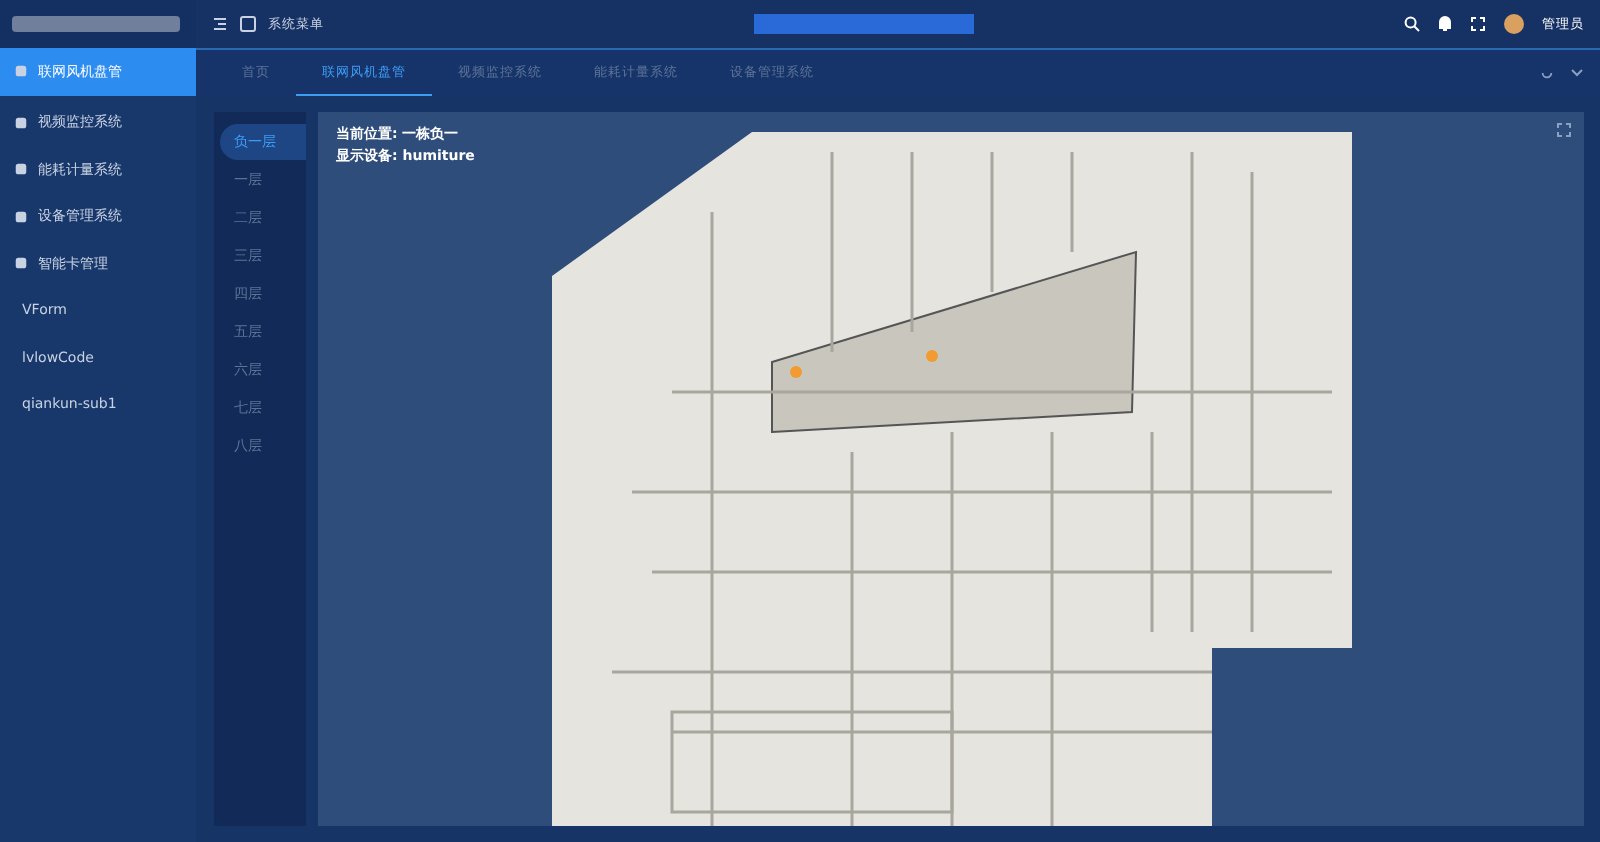 The image size is (1600, 842). Describe the element at coordinates (1564, 130) in the screenshot. I see `expand-icon` at that location.